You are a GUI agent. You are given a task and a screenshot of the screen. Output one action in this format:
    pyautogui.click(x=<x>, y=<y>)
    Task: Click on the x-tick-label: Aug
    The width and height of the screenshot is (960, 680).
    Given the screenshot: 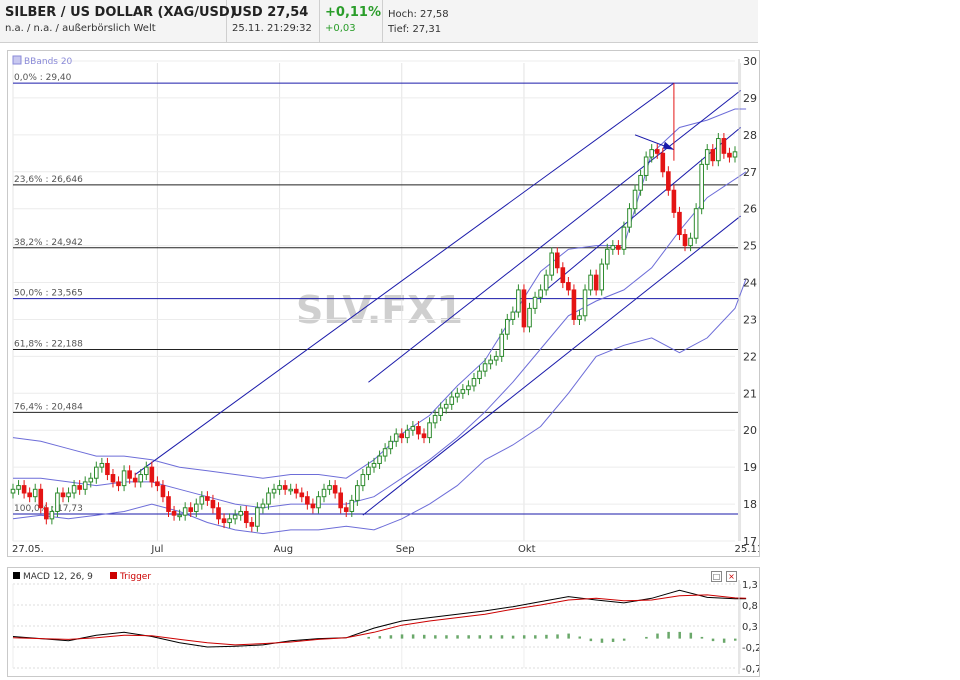 What is the action you would take?
    pyautogui.click(x=284, y=549)
    